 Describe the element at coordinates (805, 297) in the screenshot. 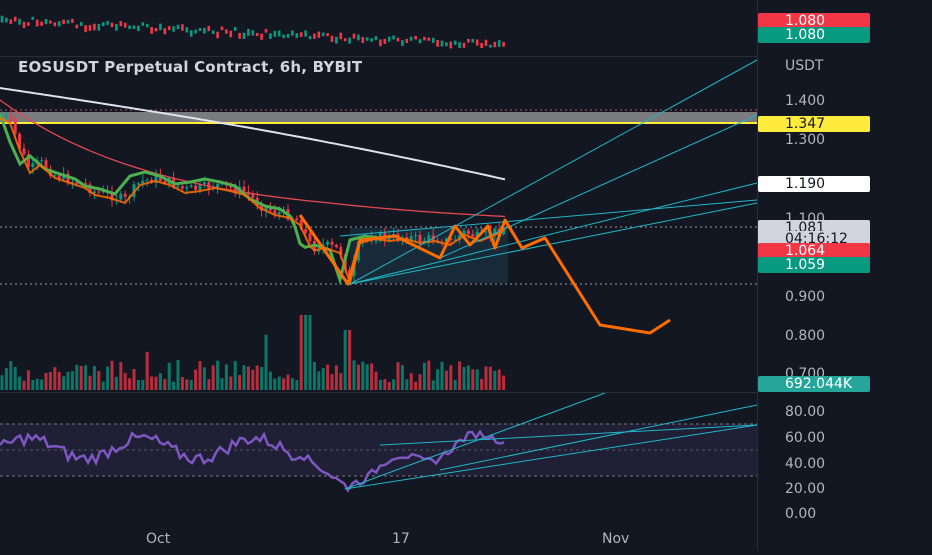

I see `price-axis-label: 0.900` at that location.